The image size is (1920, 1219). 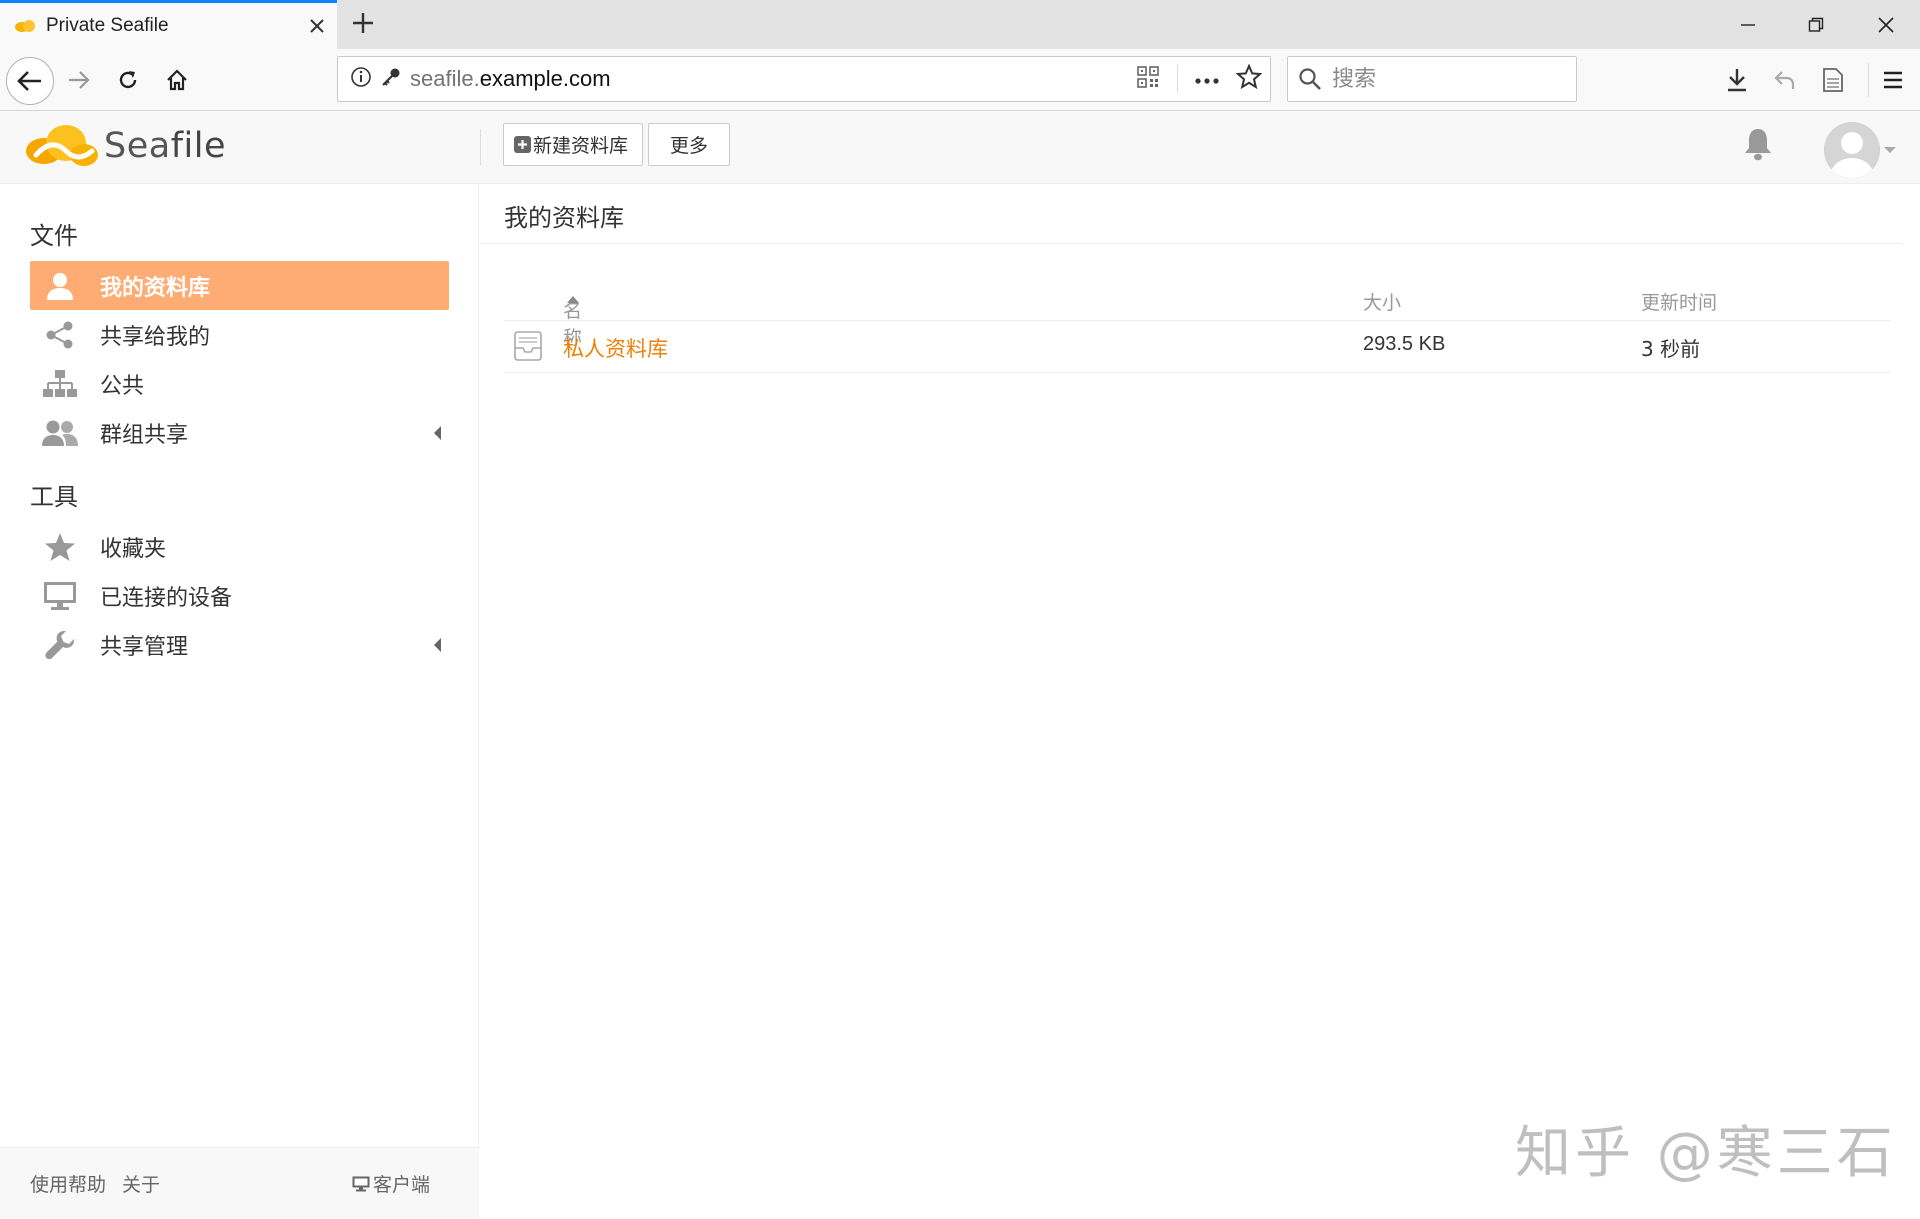 What do you see at coordinates (239, 1183) in the screenshot?
I see `sidebar-footer: 使用帮助 关于 客户端` at bounding box center [239, 1183].